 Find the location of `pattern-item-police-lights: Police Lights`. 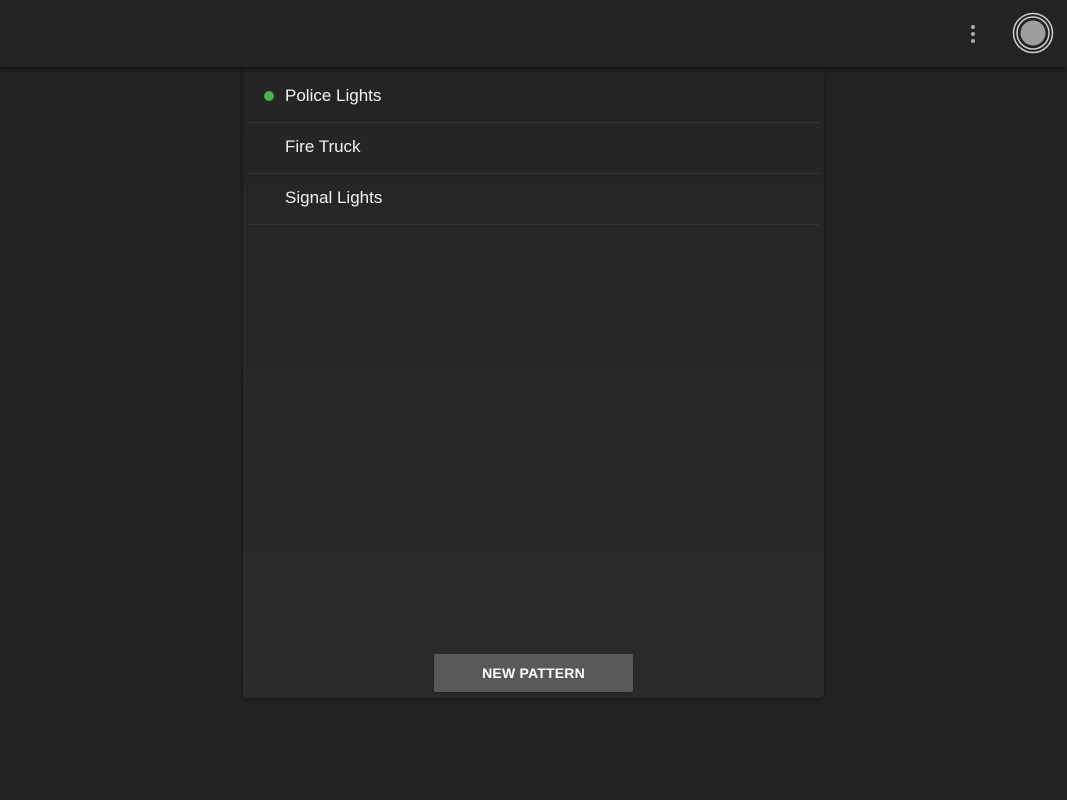

pattern-item-police-lights: Police Lights is located at coordinates (533, 97).